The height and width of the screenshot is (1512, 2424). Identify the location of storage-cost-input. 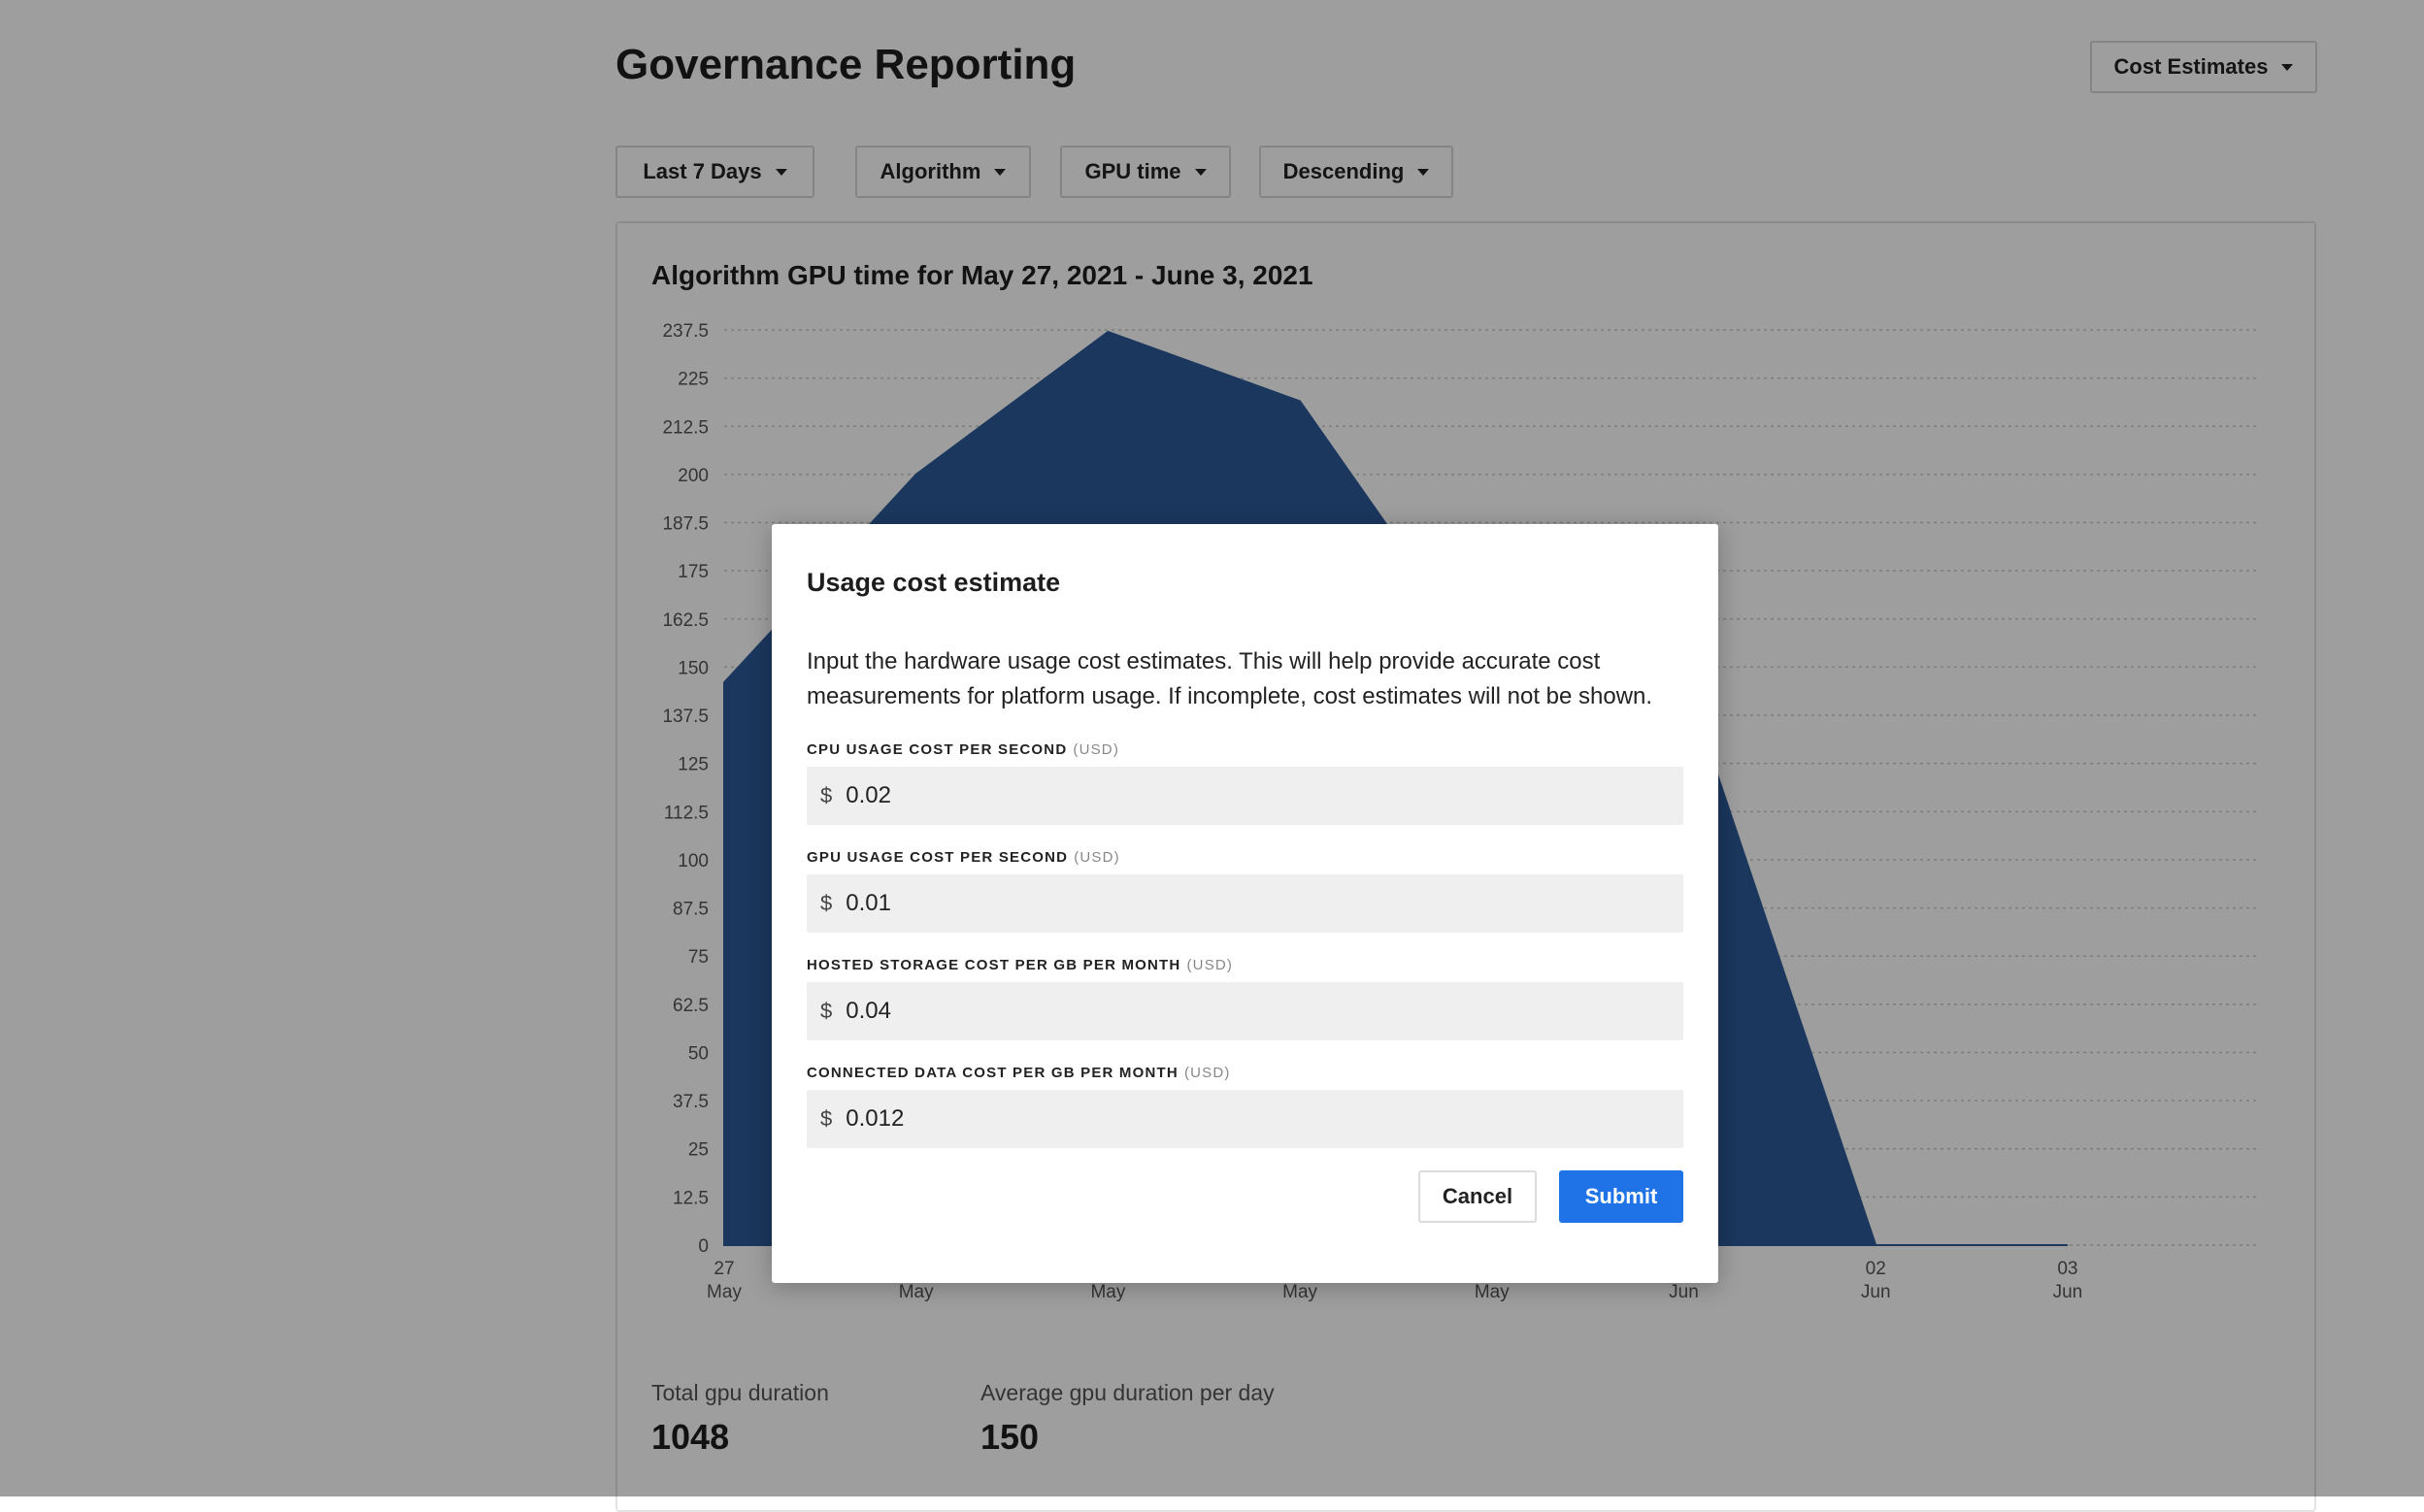
(1244, 1012).